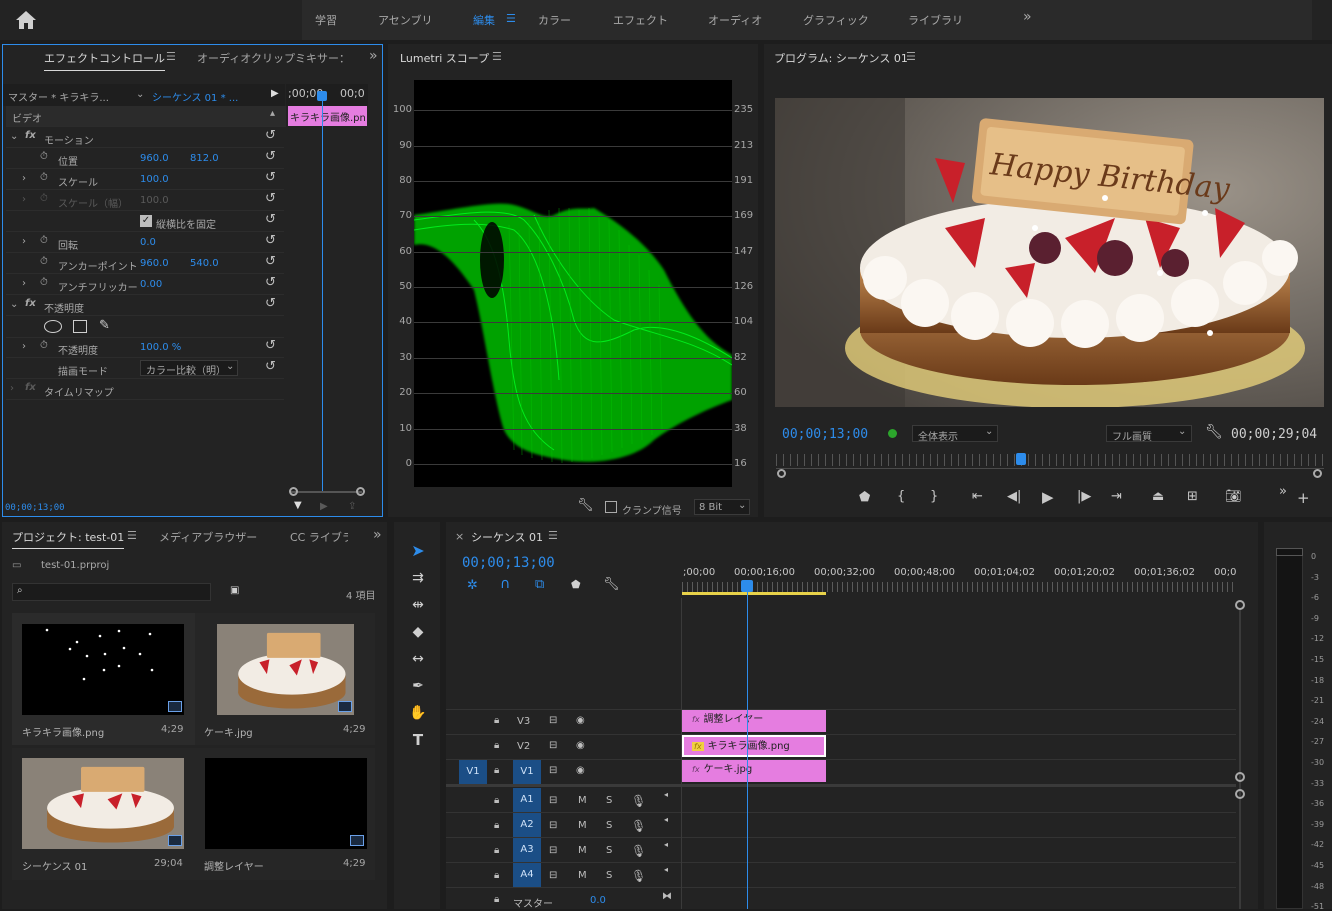 Image resolution: width=1332 pixels, height=911 pixels. What do you see at coordinates (523, 746) in the screenshot?
I see `track-name-v2: V2` at bounding box center [523, 746].